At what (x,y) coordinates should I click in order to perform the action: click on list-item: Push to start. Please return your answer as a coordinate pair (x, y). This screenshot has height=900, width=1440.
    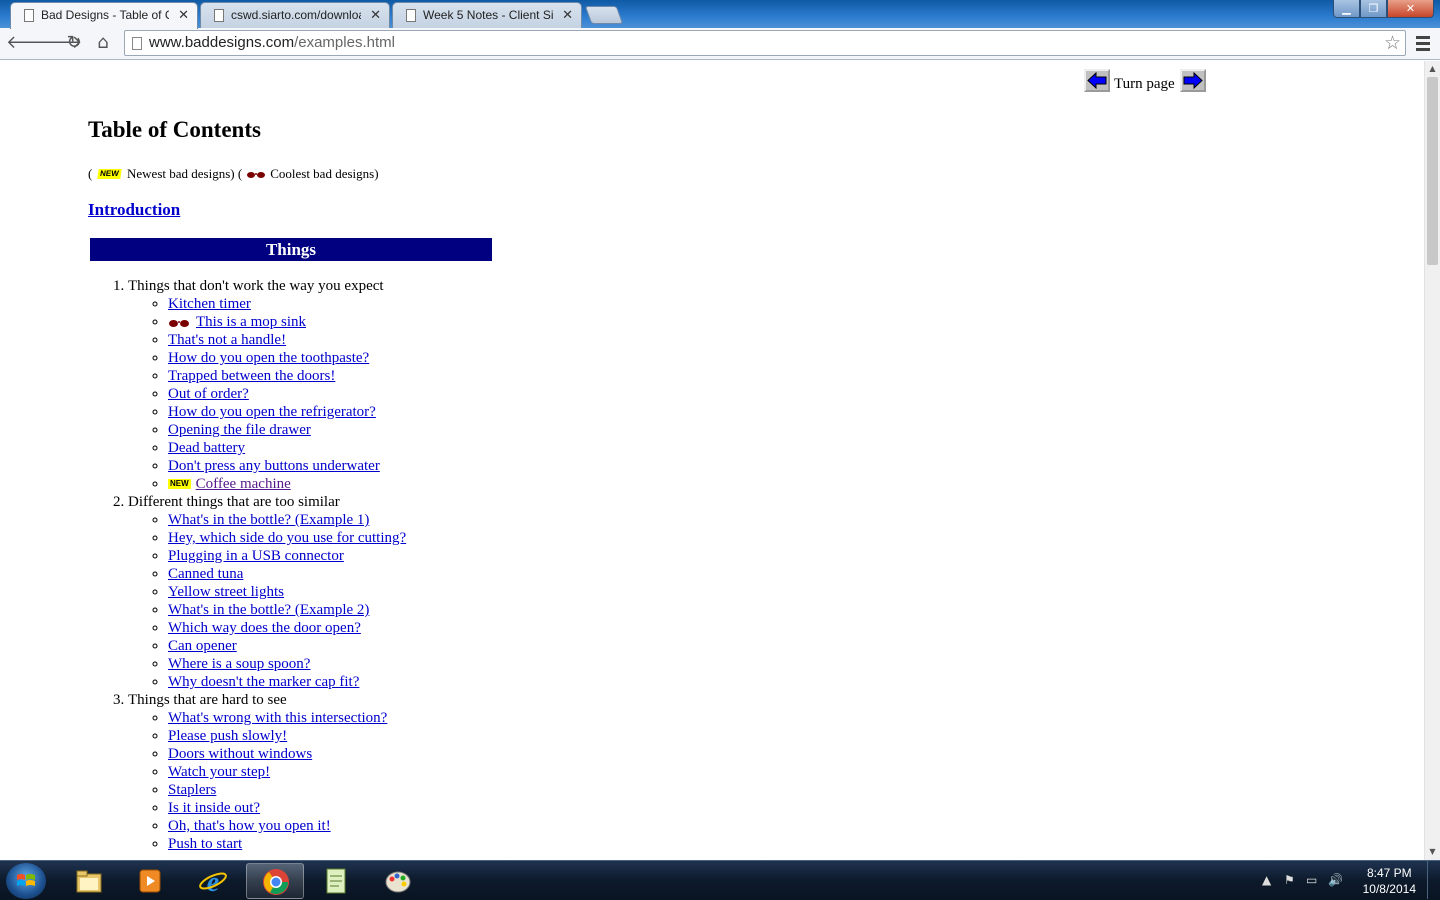
    Looking at the image, I should click on (287, 844).